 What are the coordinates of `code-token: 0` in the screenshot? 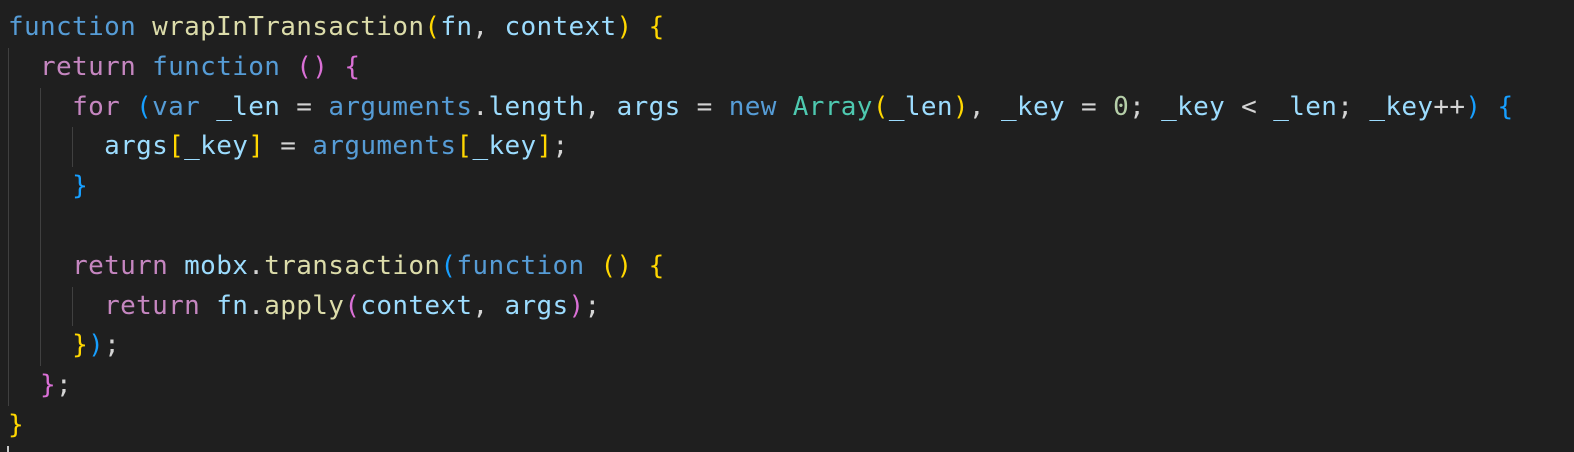 It's located at (1121, 106).